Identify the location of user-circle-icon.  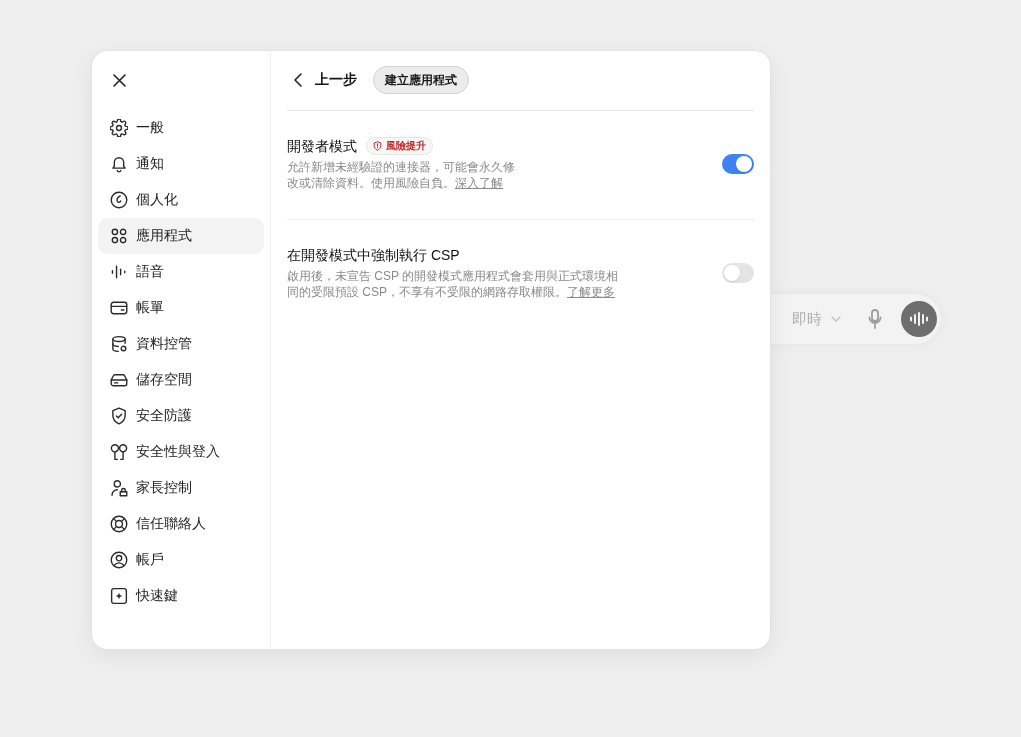
(119, 560).